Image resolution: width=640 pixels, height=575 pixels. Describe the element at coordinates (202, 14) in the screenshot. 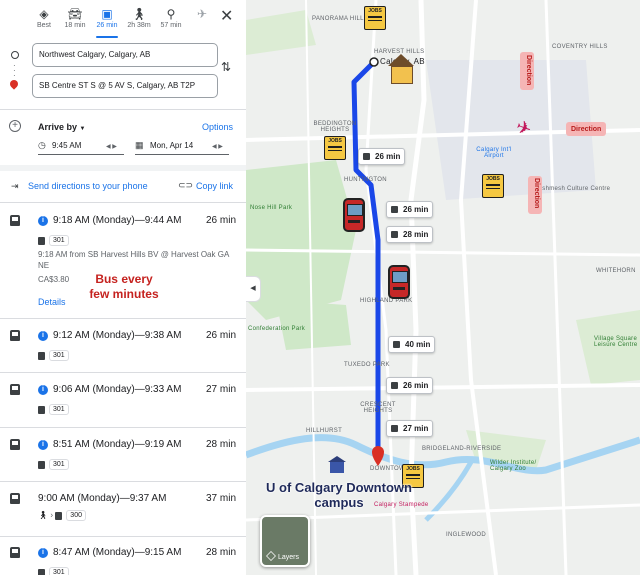

I see `mode-flight: ✈` at that location.